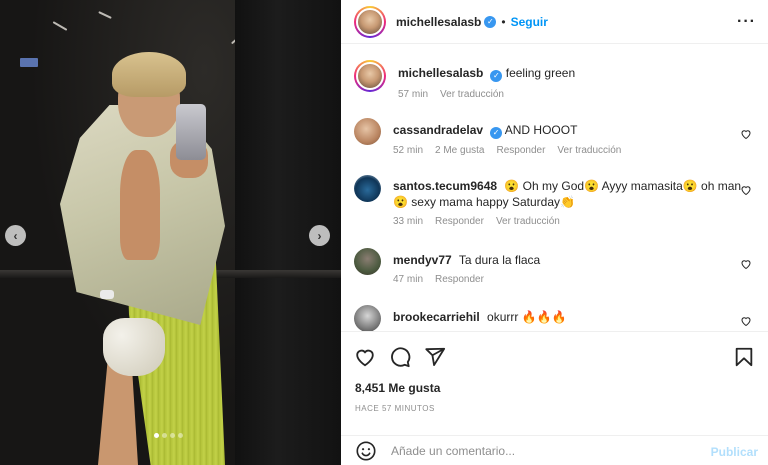  What do you see at coordinates (445, 186) in the screenshot?
I see `comment-username: santos.tecum9648` at bounding box center [445, 186].